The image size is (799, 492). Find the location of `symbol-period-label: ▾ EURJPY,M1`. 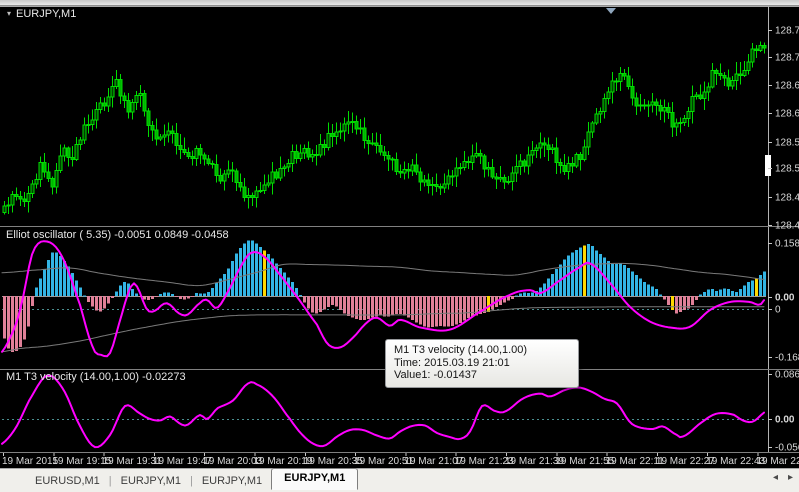

symbol-period-label: ▾ EURJPY,M1 is located at coordinates (41, 14).